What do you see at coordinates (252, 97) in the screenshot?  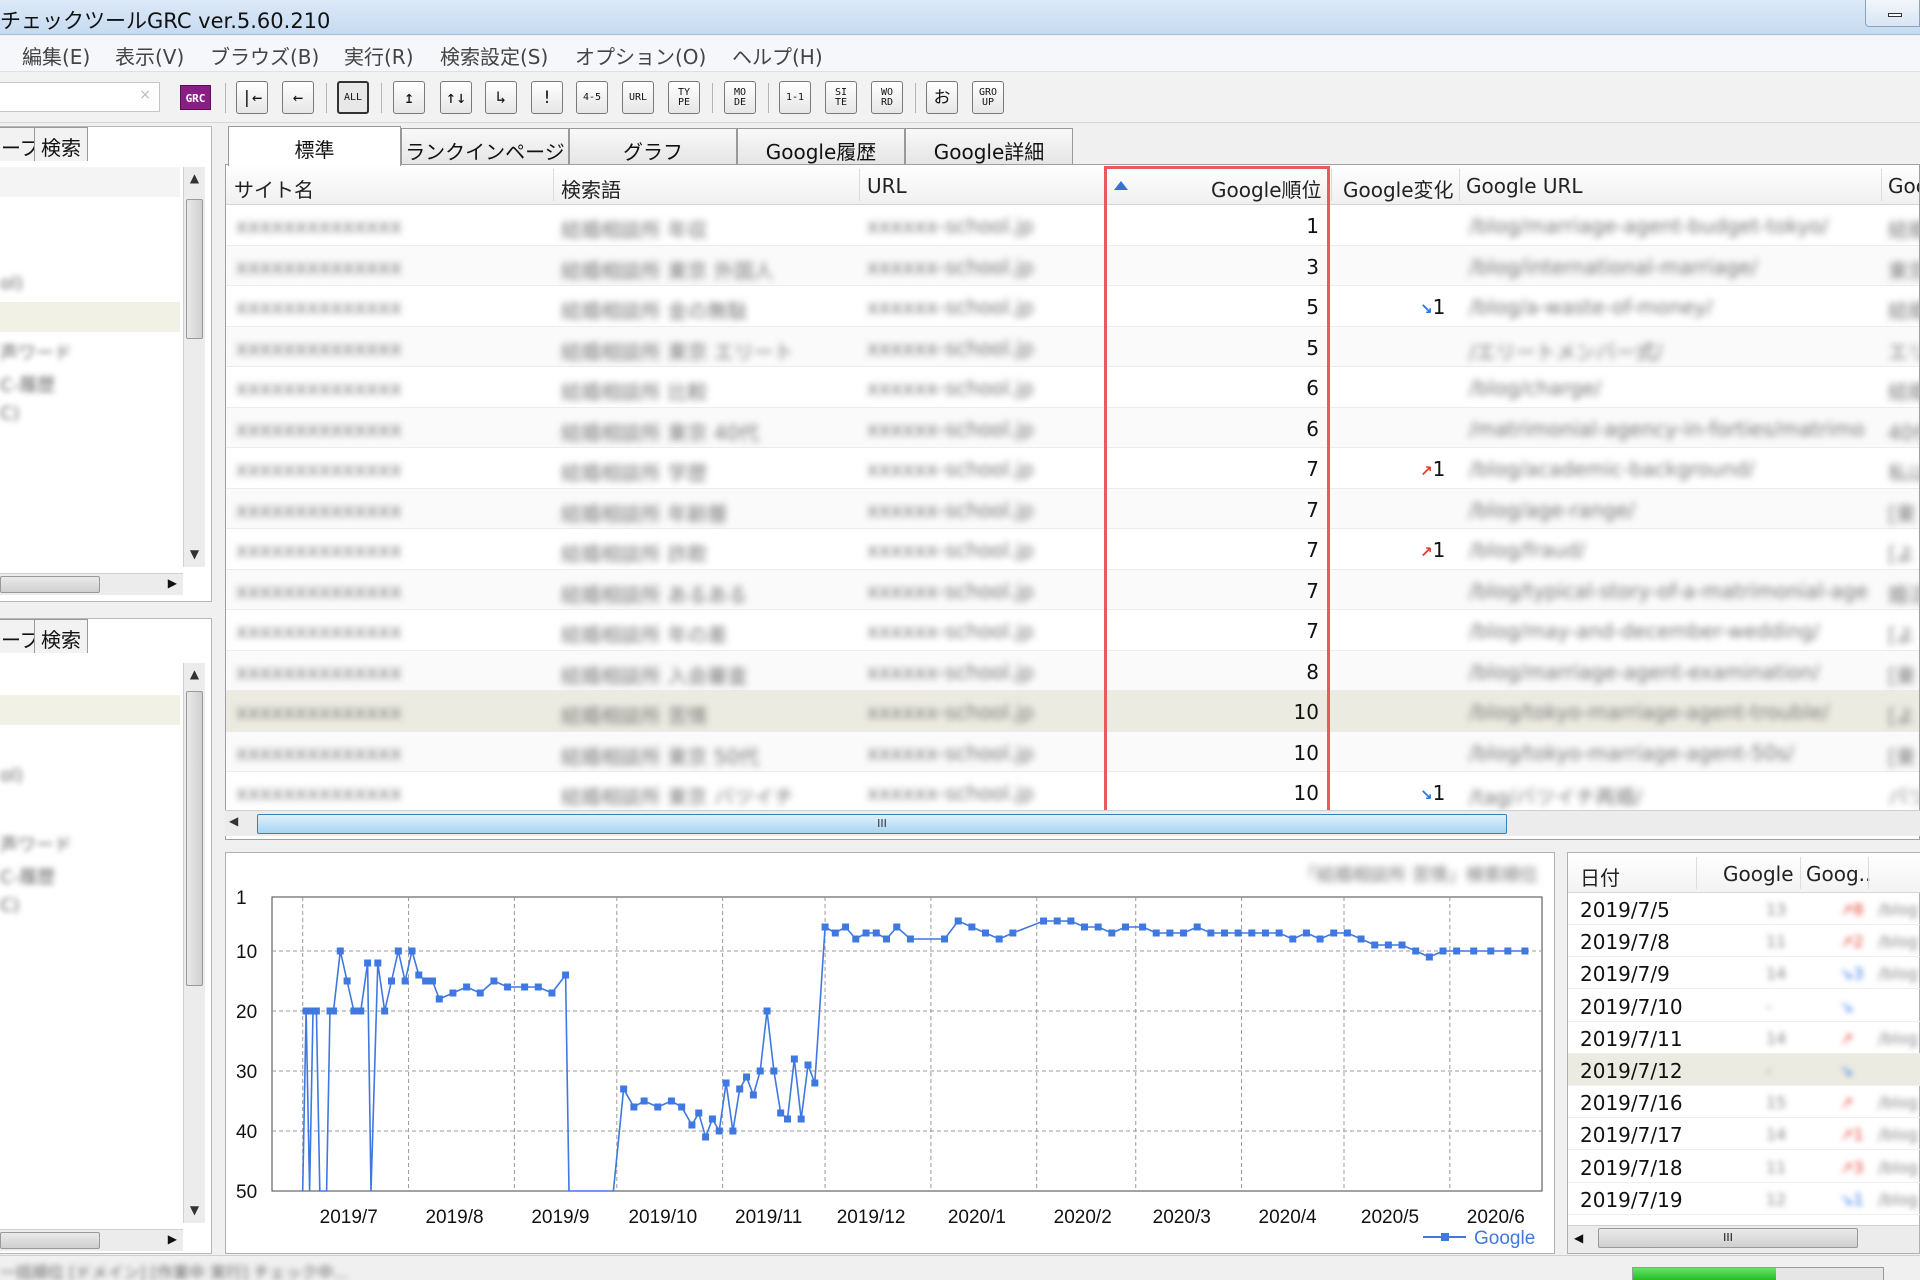 I see `first-icon: |←` at bounding box center [252, 97].